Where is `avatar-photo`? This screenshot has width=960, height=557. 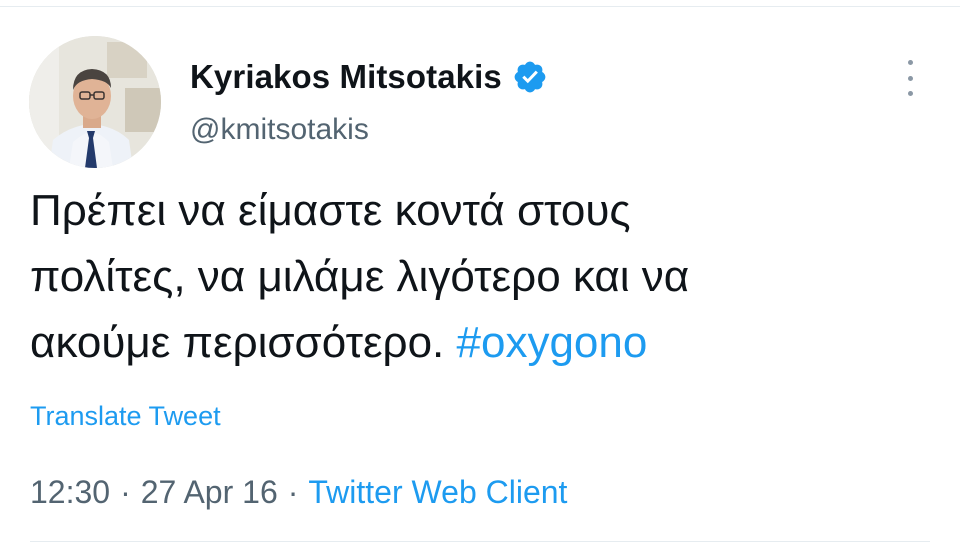 avatar-photo is located at coordinates (95, 102).